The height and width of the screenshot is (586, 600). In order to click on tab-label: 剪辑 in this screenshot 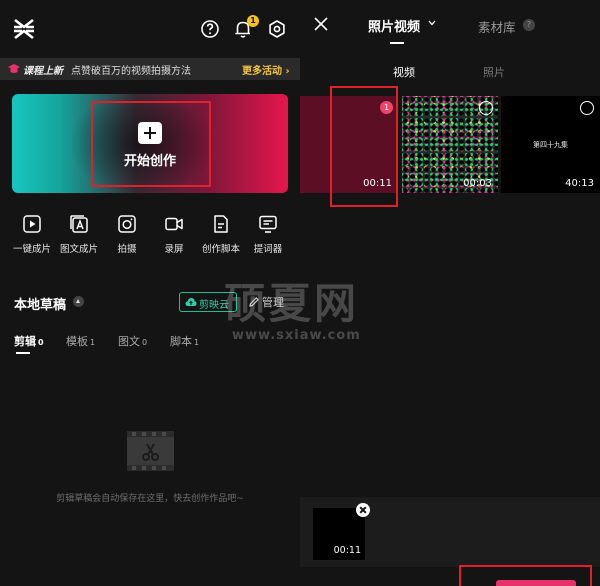, I will do `click(25, 341)`.